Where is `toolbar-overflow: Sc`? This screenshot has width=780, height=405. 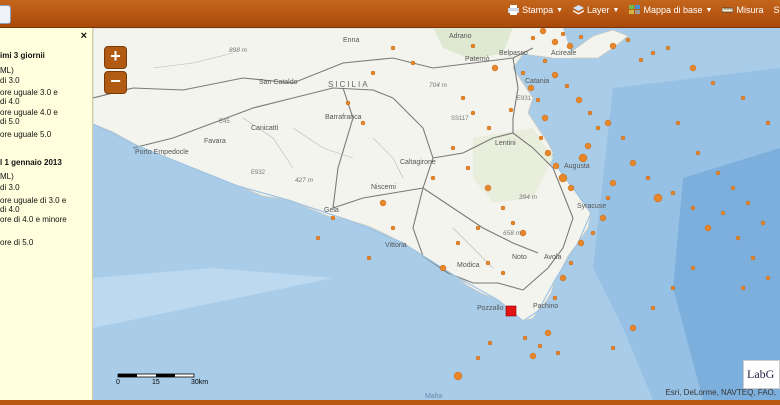
toolbar-overflow: Sc is located at coordinates (776, 10).